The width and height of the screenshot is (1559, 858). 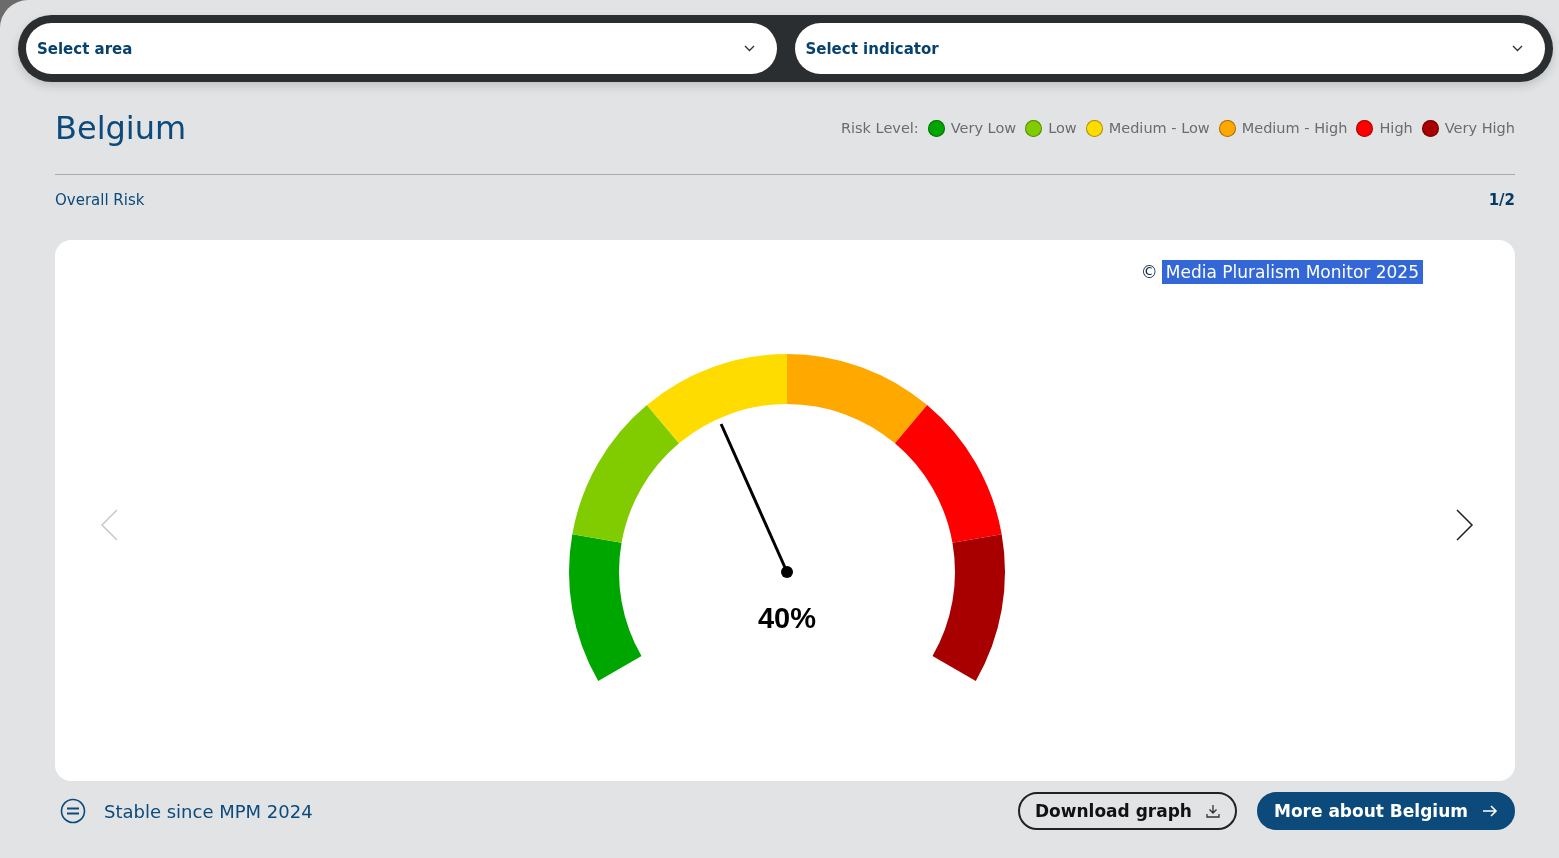 I want to click on legend-text: Medium - Low, so click(x=1159, y=128).